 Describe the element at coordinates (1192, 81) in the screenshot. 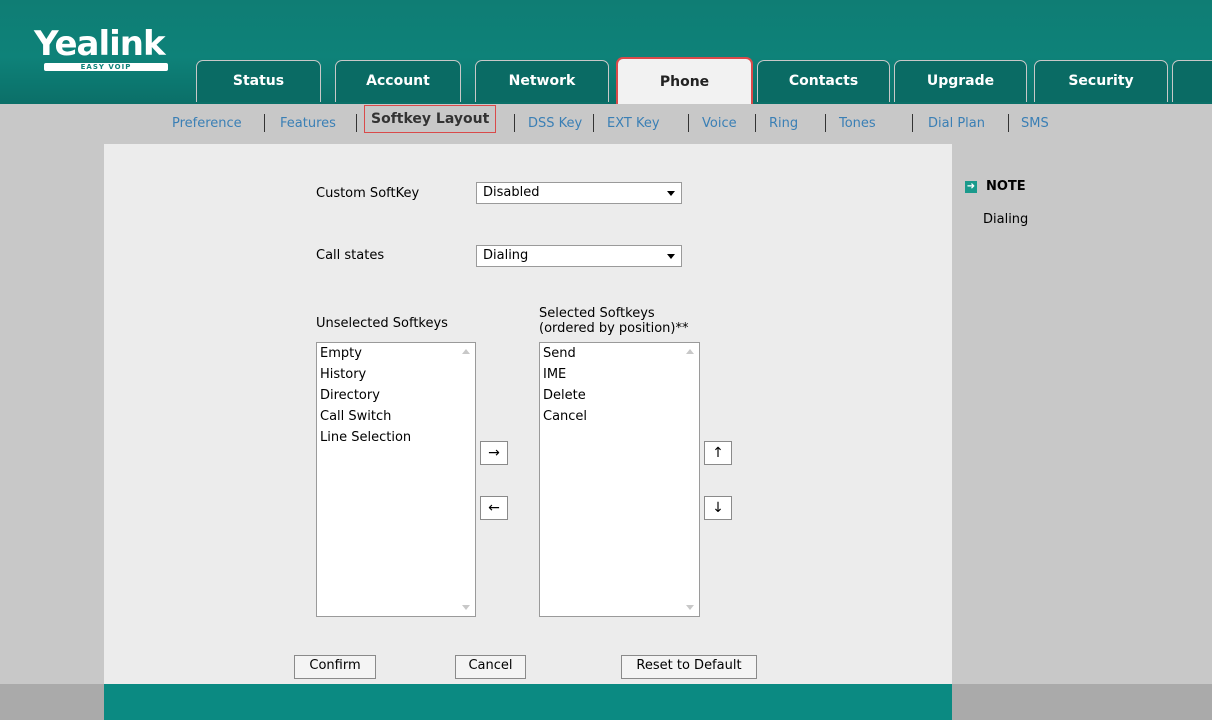

I see `tab-overflow` at that location.